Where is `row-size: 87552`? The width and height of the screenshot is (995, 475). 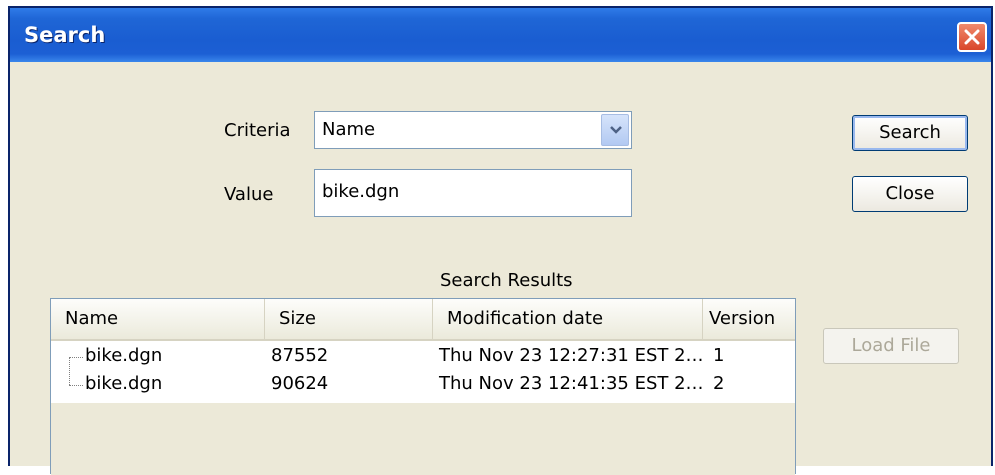 row-size: 87552 is located at coordinates (300, 355).